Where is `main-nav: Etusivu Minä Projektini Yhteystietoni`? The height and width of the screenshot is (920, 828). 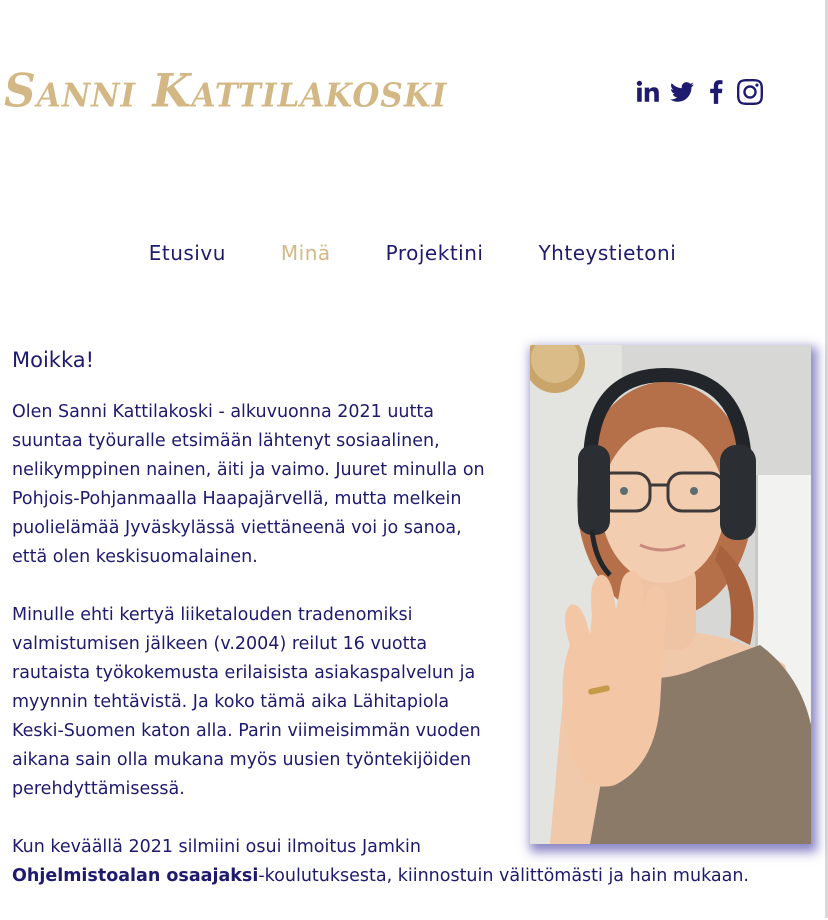
main-nav: Etusivu Minä Projektini Yhteystietoni is located at coordinates (412, 253).